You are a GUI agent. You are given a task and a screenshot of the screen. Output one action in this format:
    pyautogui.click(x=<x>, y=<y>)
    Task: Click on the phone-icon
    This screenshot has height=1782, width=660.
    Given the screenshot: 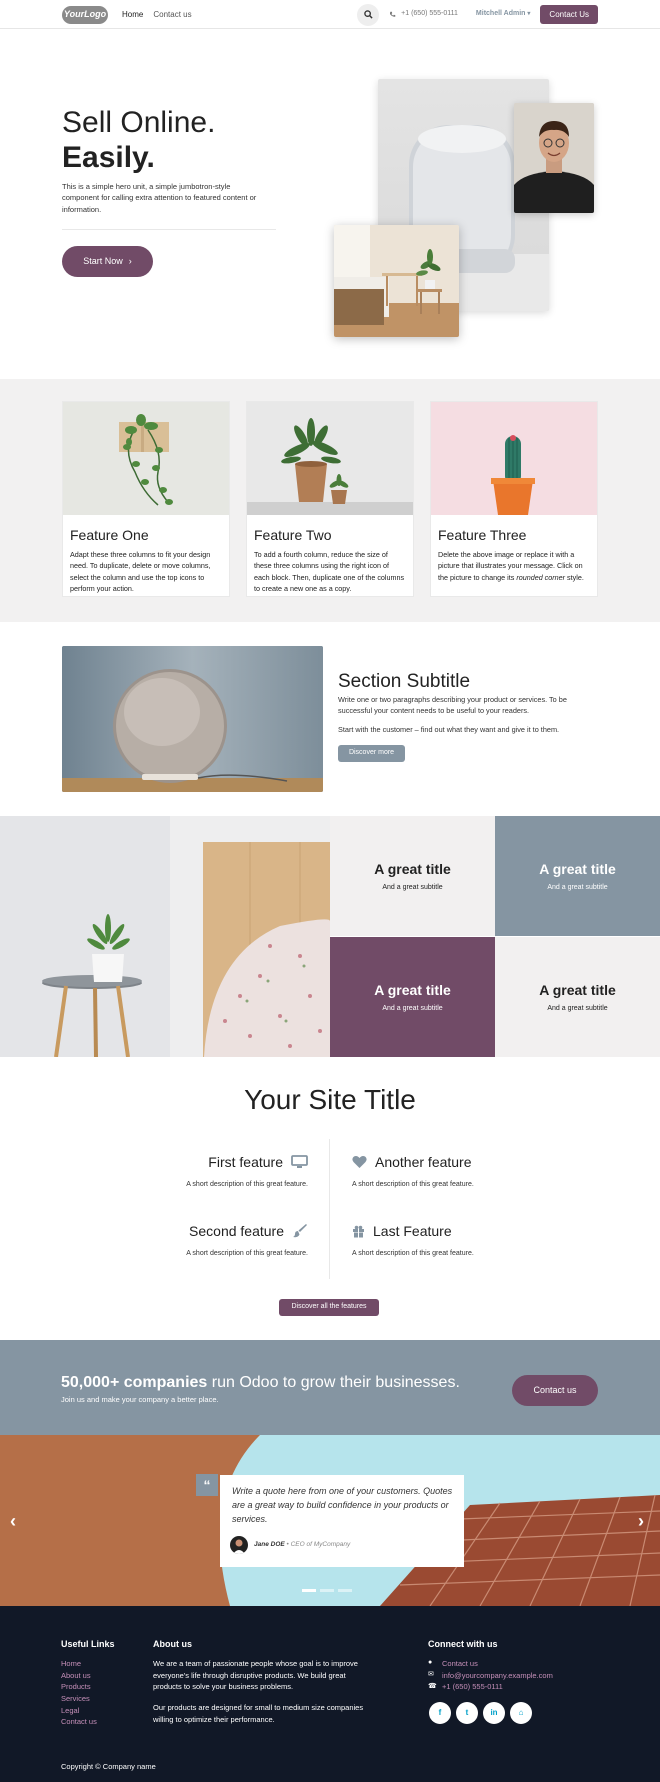 What is the action you would take?
    pyautogui.click(x=393, y=14)
    